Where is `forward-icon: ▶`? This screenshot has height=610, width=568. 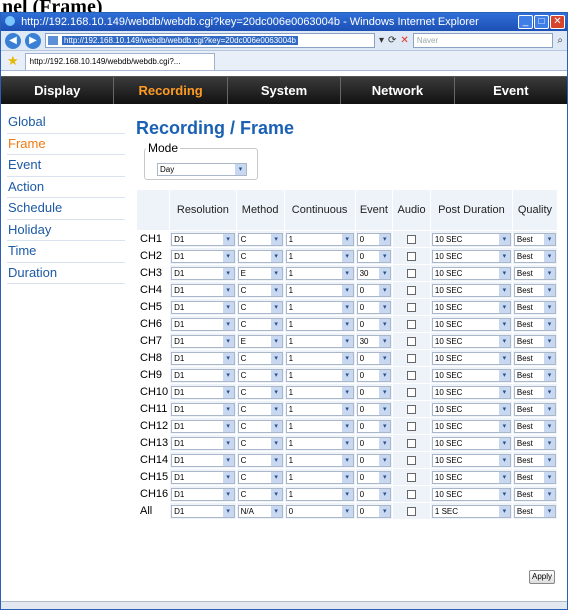 forward-icon: ▶ is located at coordinates (33, 40).